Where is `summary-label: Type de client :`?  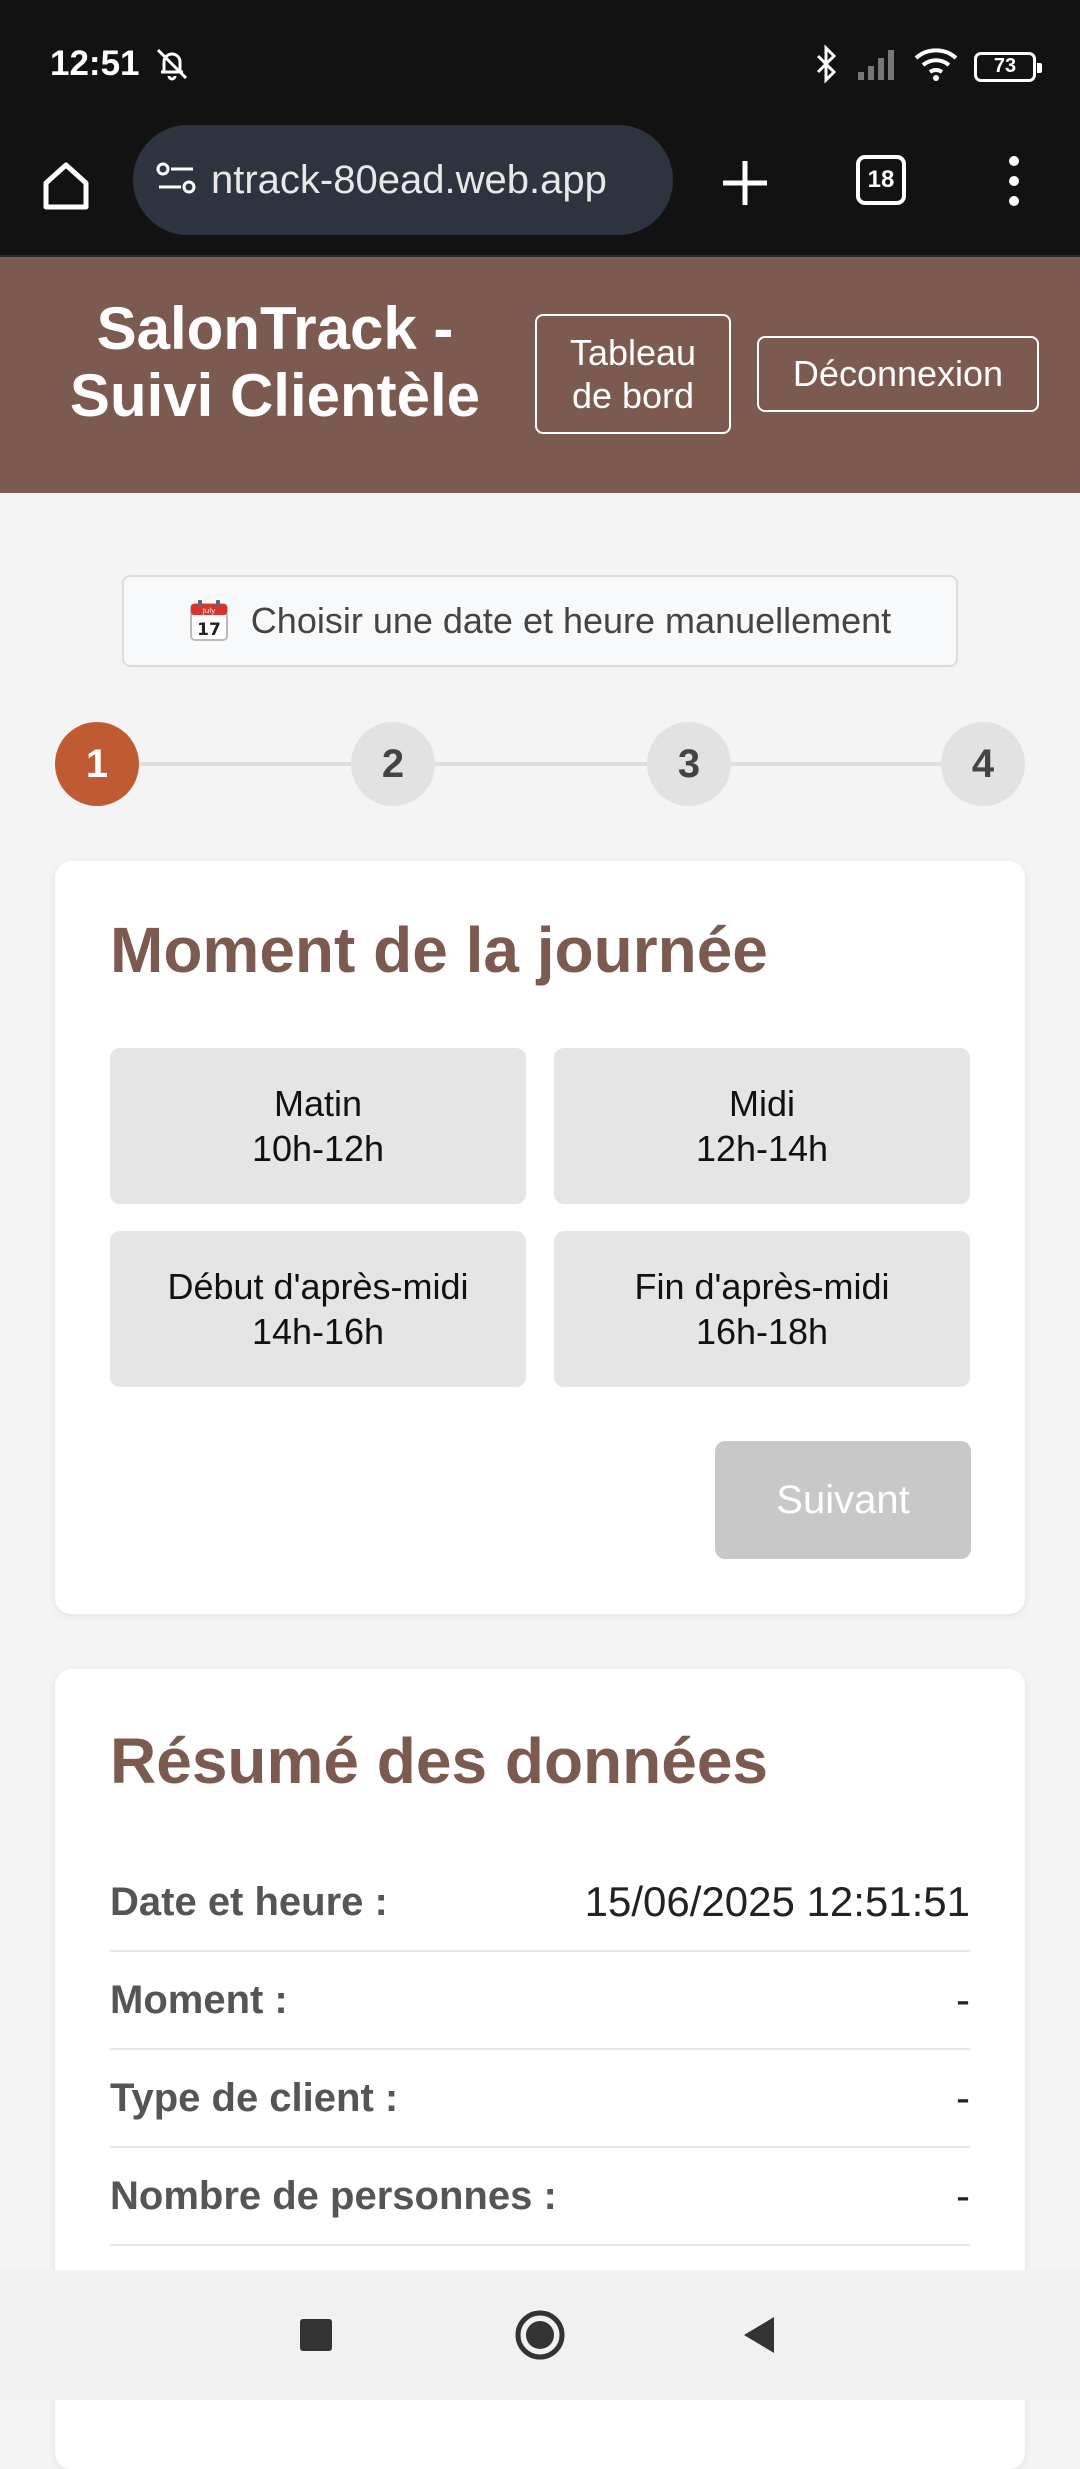
summary-label: Type de client : is located at coordinates (254, 2097).